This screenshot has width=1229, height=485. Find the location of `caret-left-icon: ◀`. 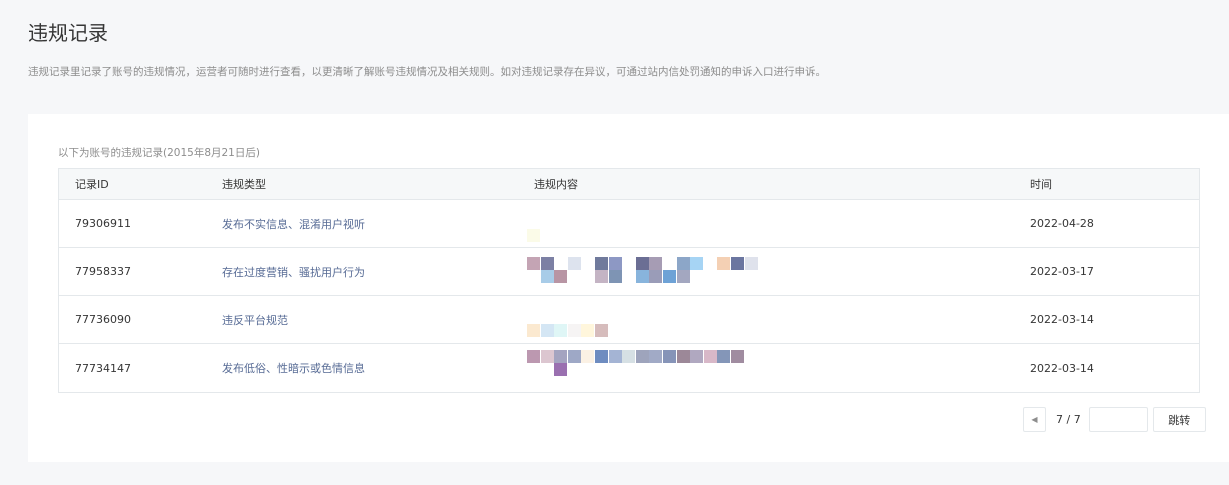

caret-left-icon: ◀ is located at coordinates (1034, 419).